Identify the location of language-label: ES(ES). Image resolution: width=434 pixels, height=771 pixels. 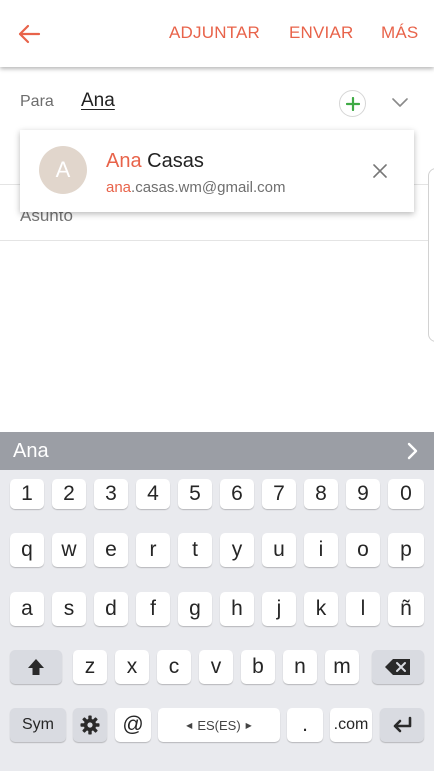
(219, 725).